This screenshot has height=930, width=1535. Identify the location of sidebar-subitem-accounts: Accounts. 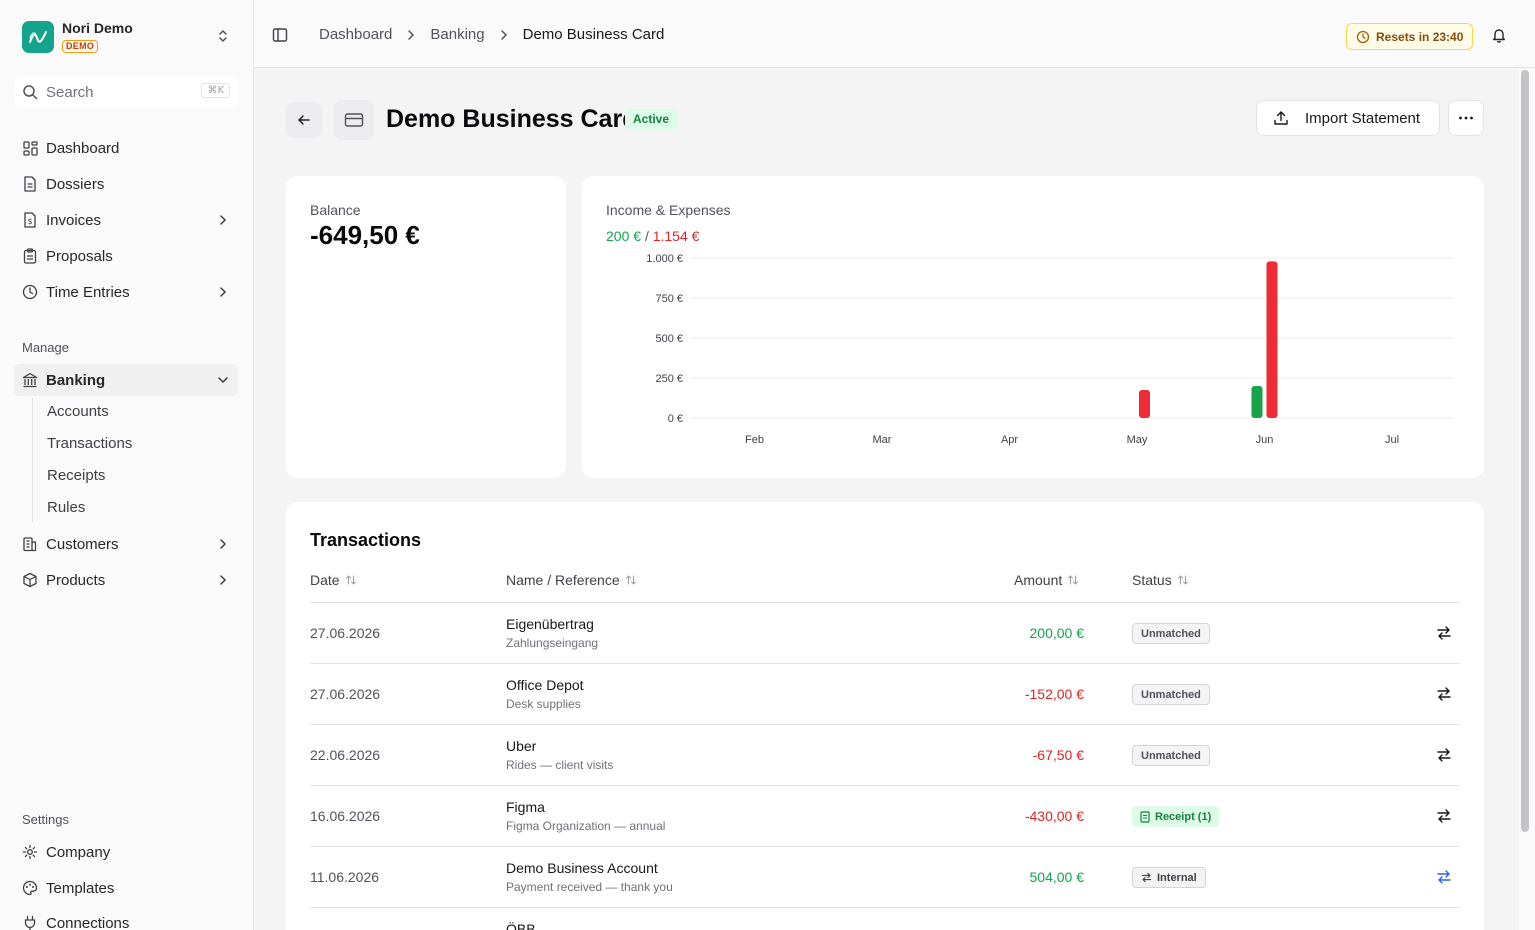
(78, 412).